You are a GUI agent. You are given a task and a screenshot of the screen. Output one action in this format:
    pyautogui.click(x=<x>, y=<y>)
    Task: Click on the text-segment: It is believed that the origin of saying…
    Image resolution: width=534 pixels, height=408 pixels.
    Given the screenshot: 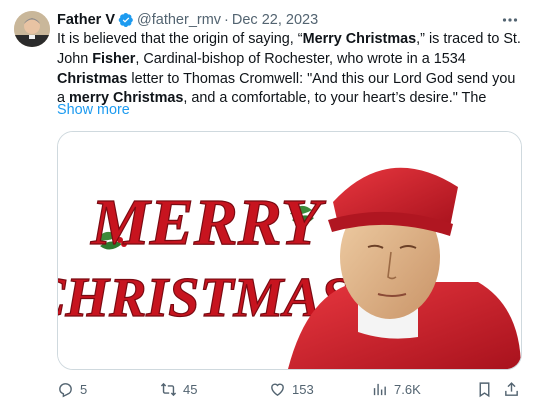 What is the action you would take?
    pyautogui.click(x=180, y=39)
    